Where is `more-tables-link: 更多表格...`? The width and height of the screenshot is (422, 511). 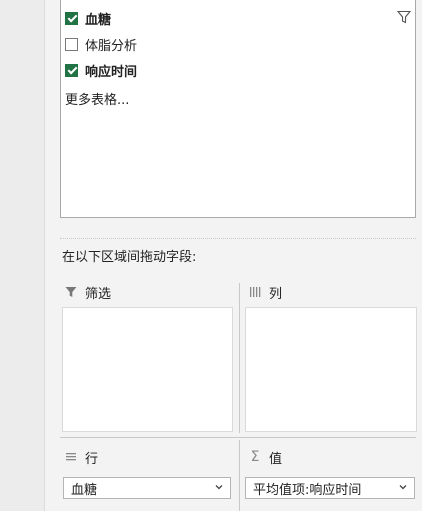
more-tables-link: 更多表格... is located at coordinates (97, 98).